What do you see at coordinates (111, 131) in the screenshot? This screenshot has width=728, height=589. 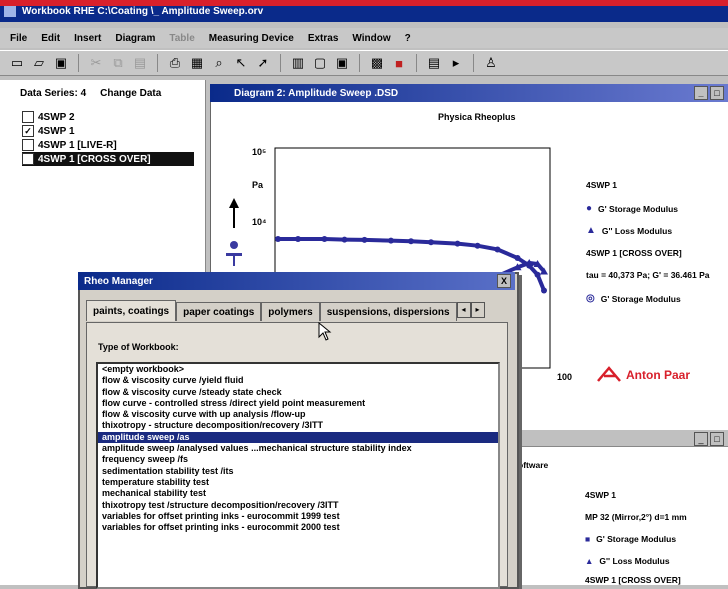 I see `series-item: ✓ 4SWP 1` at bounding box center [111, 131].